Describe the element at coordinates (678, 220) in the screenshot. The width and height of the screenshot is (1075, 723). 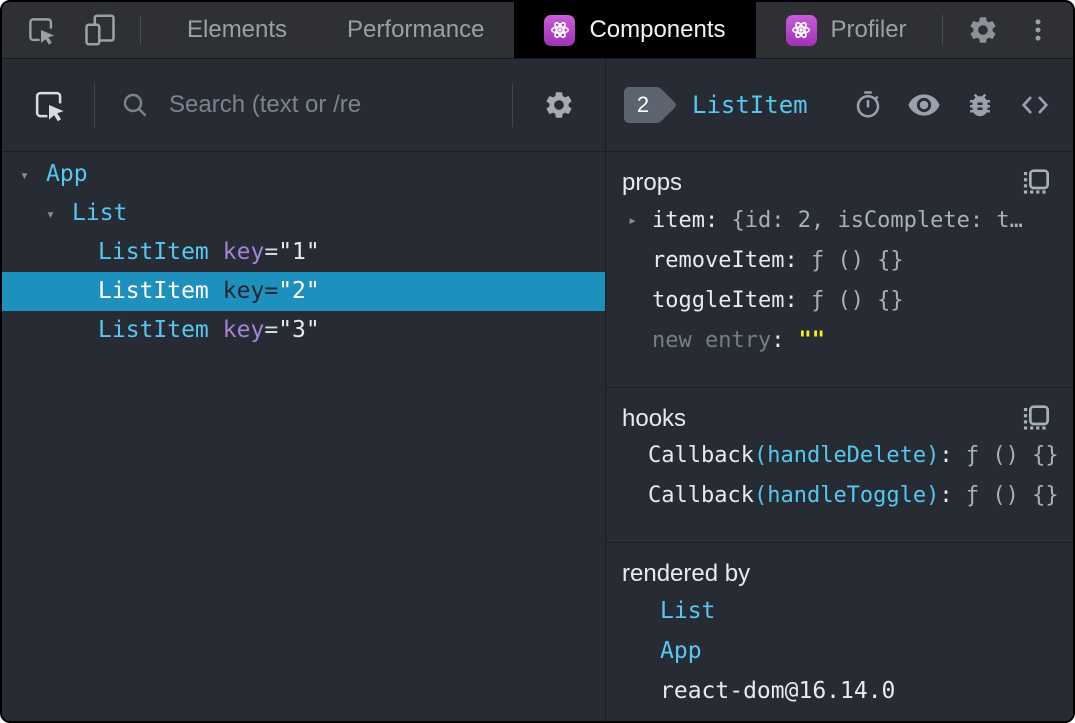
I see `prop-name: item` at that location.